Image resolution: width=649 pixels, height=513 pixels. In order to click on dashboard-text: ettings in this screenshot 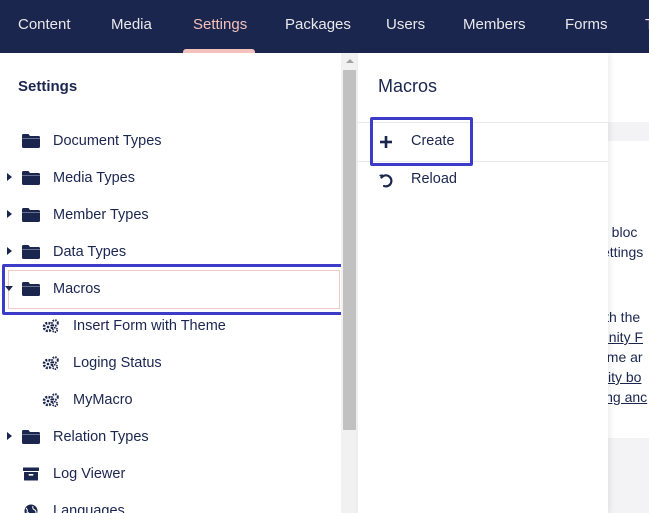, I will do `click(626, 252)`.